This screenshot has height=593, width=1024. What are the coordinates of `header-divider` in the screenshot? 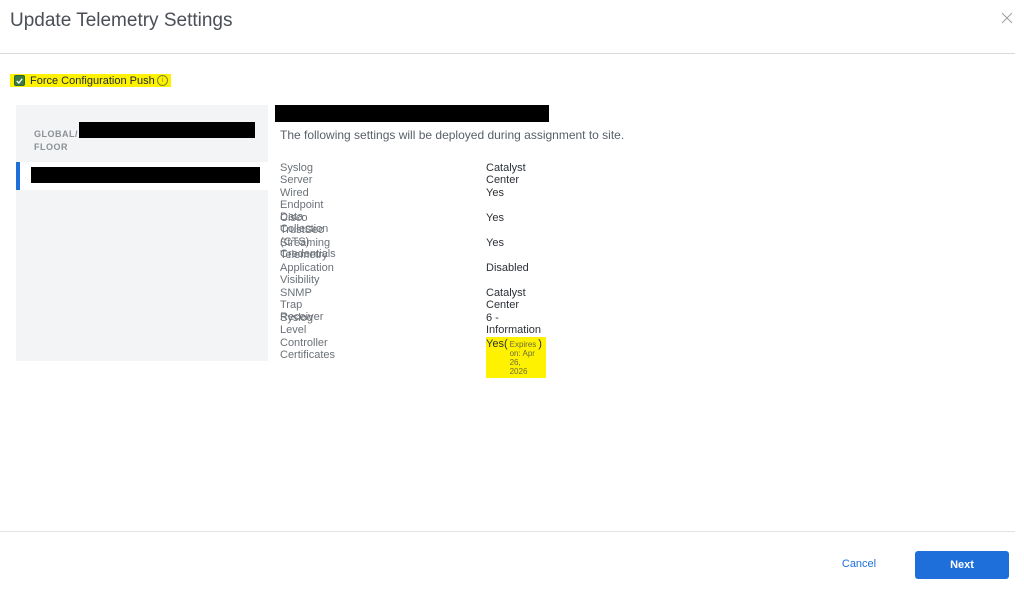 It's located at (507, 53).